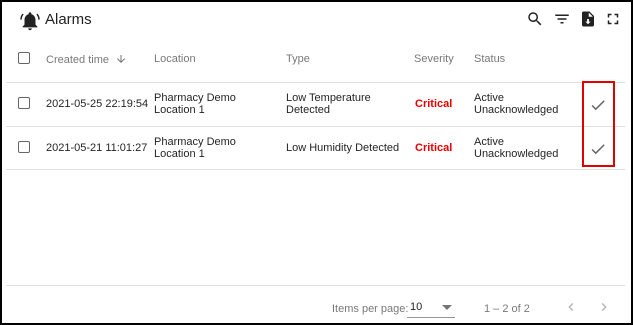 Image resolution: width=633 pixels, height=325 pixels. What do you see at coordinates (343, 148) in the screenshot?
I see `type-cell: Low Humidity Detected` at bounding box center [343, 148].